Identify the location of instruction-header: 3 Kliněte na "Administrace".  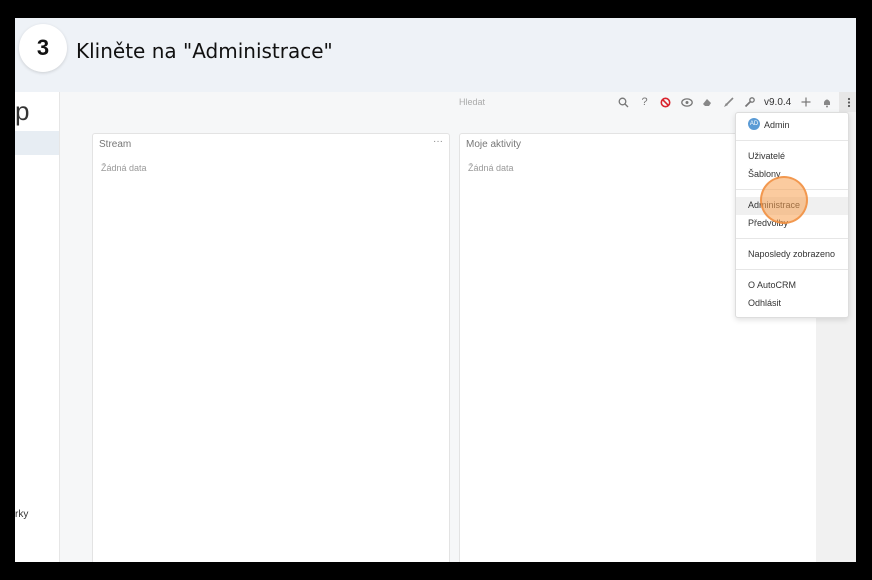
(435, 55).